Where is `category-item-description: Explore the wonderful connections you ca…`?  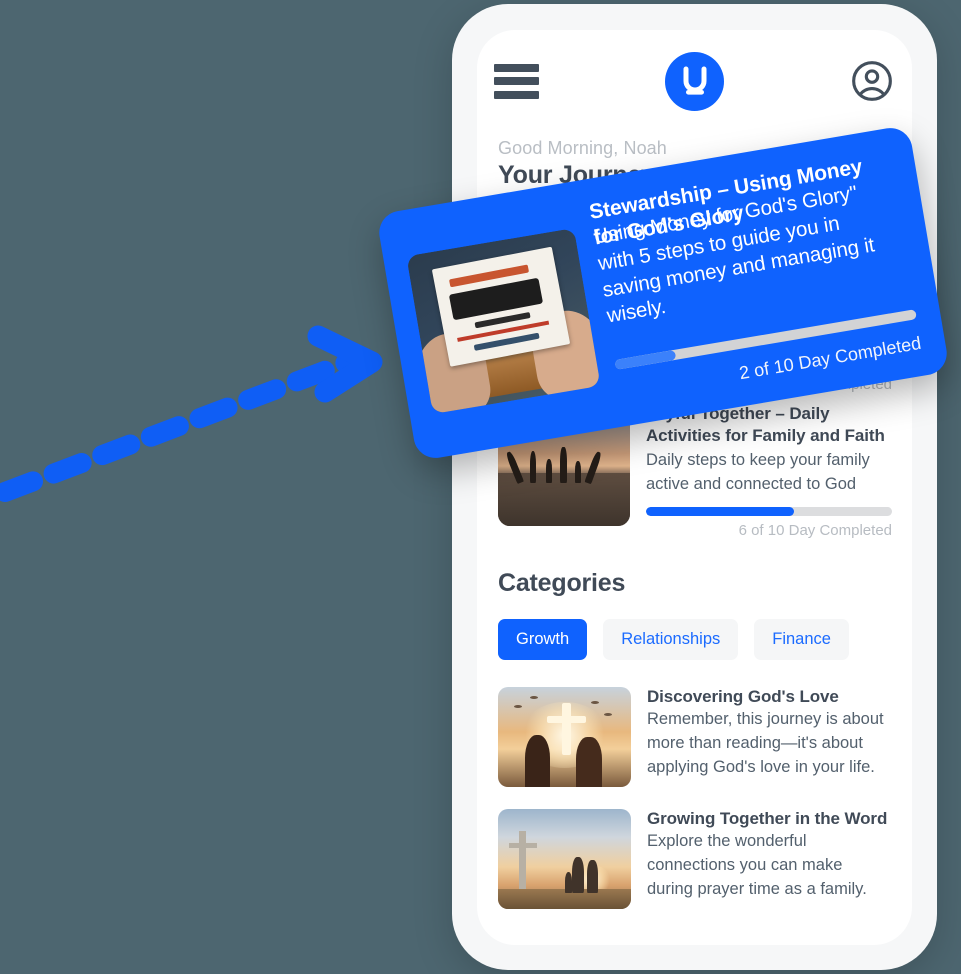 category-item-description: Explore the wonderful connections you ca… is located at coordinates (757, 865).